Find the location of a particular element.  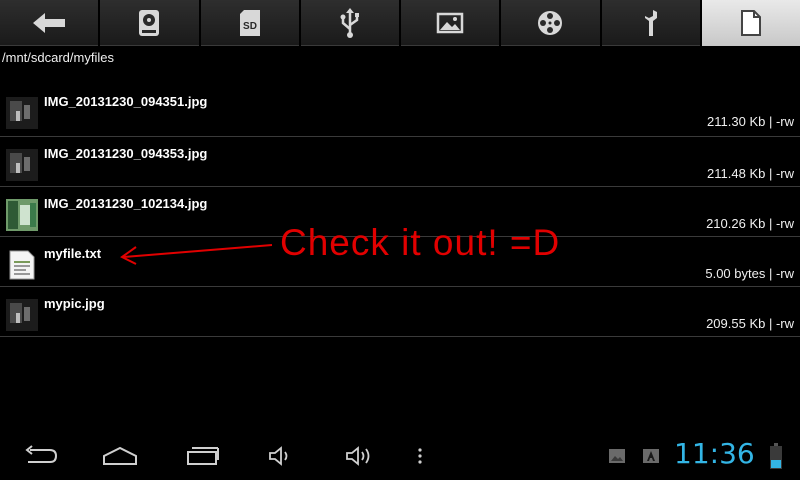

document-icon is located at coordinates (750, 23).